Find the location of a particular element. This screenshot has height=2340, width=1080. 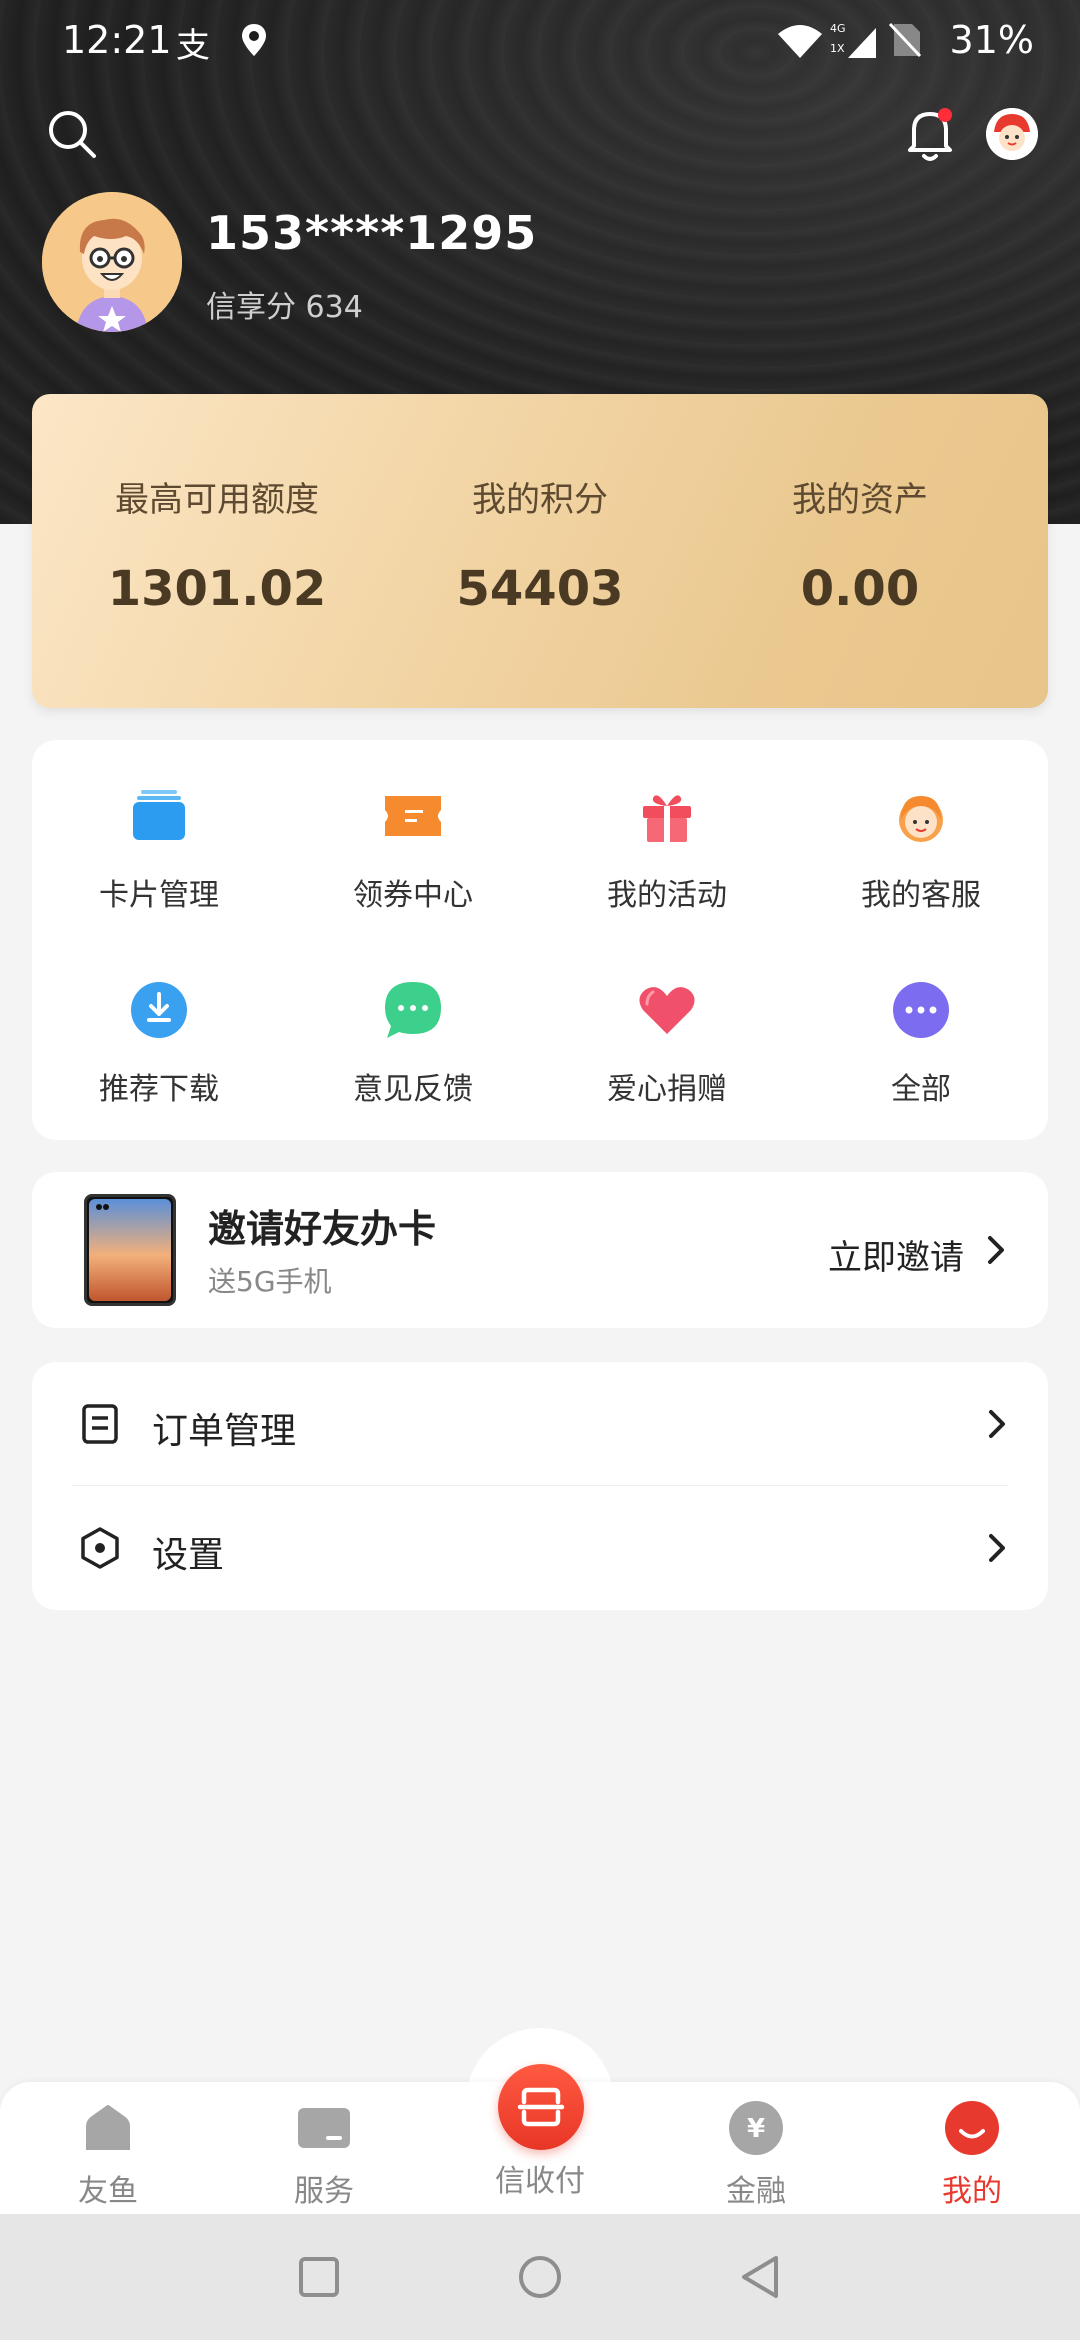

feedback-icon is located at coordinates (413, 1010).